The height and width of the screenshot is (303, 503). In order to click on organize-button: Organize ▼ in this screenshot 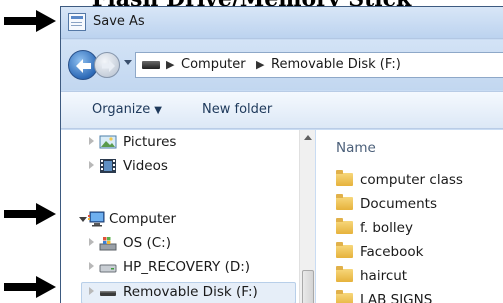, I will do `click(127, 109)`.